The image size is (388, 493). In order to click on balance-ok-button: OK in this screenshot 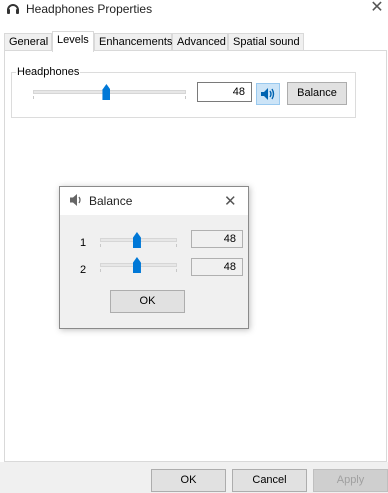, I will do `click(147, 301)`.